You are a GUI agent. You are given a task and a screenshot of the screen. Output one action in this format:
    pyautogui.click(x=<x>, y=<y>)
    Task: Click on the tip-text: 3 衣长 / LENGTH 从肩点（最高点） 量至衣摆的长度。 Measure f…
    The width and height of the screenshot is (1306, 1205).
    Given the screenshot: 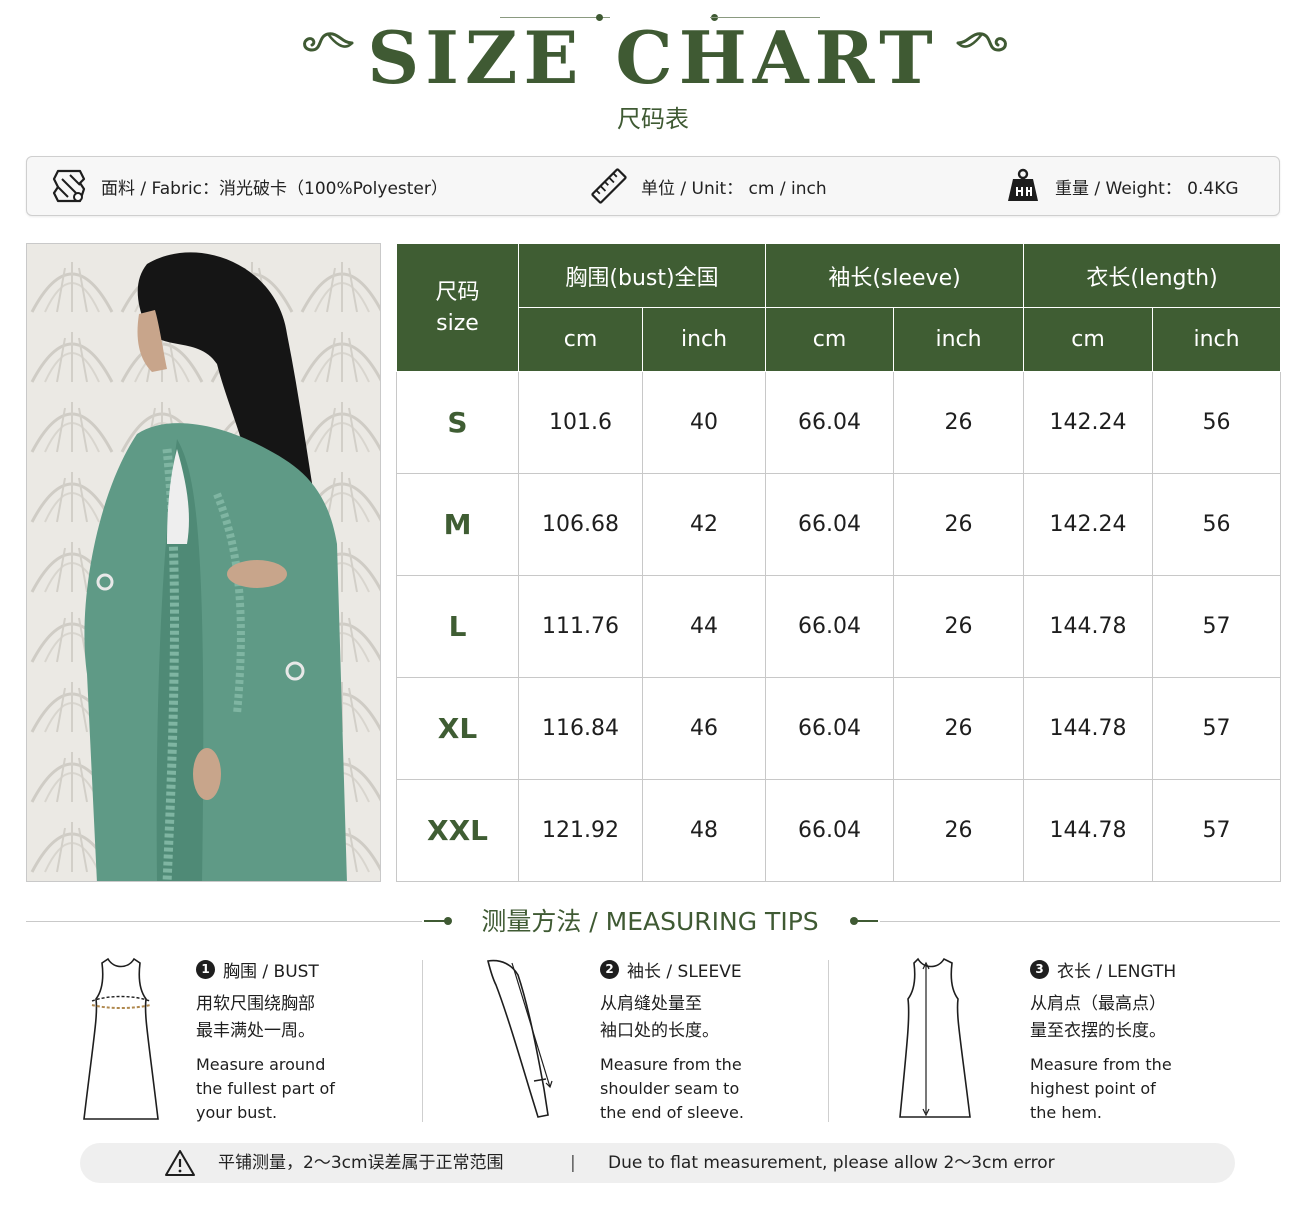 What is the action you would take?
    pyautogui.click(x=1125, y=1040)
    